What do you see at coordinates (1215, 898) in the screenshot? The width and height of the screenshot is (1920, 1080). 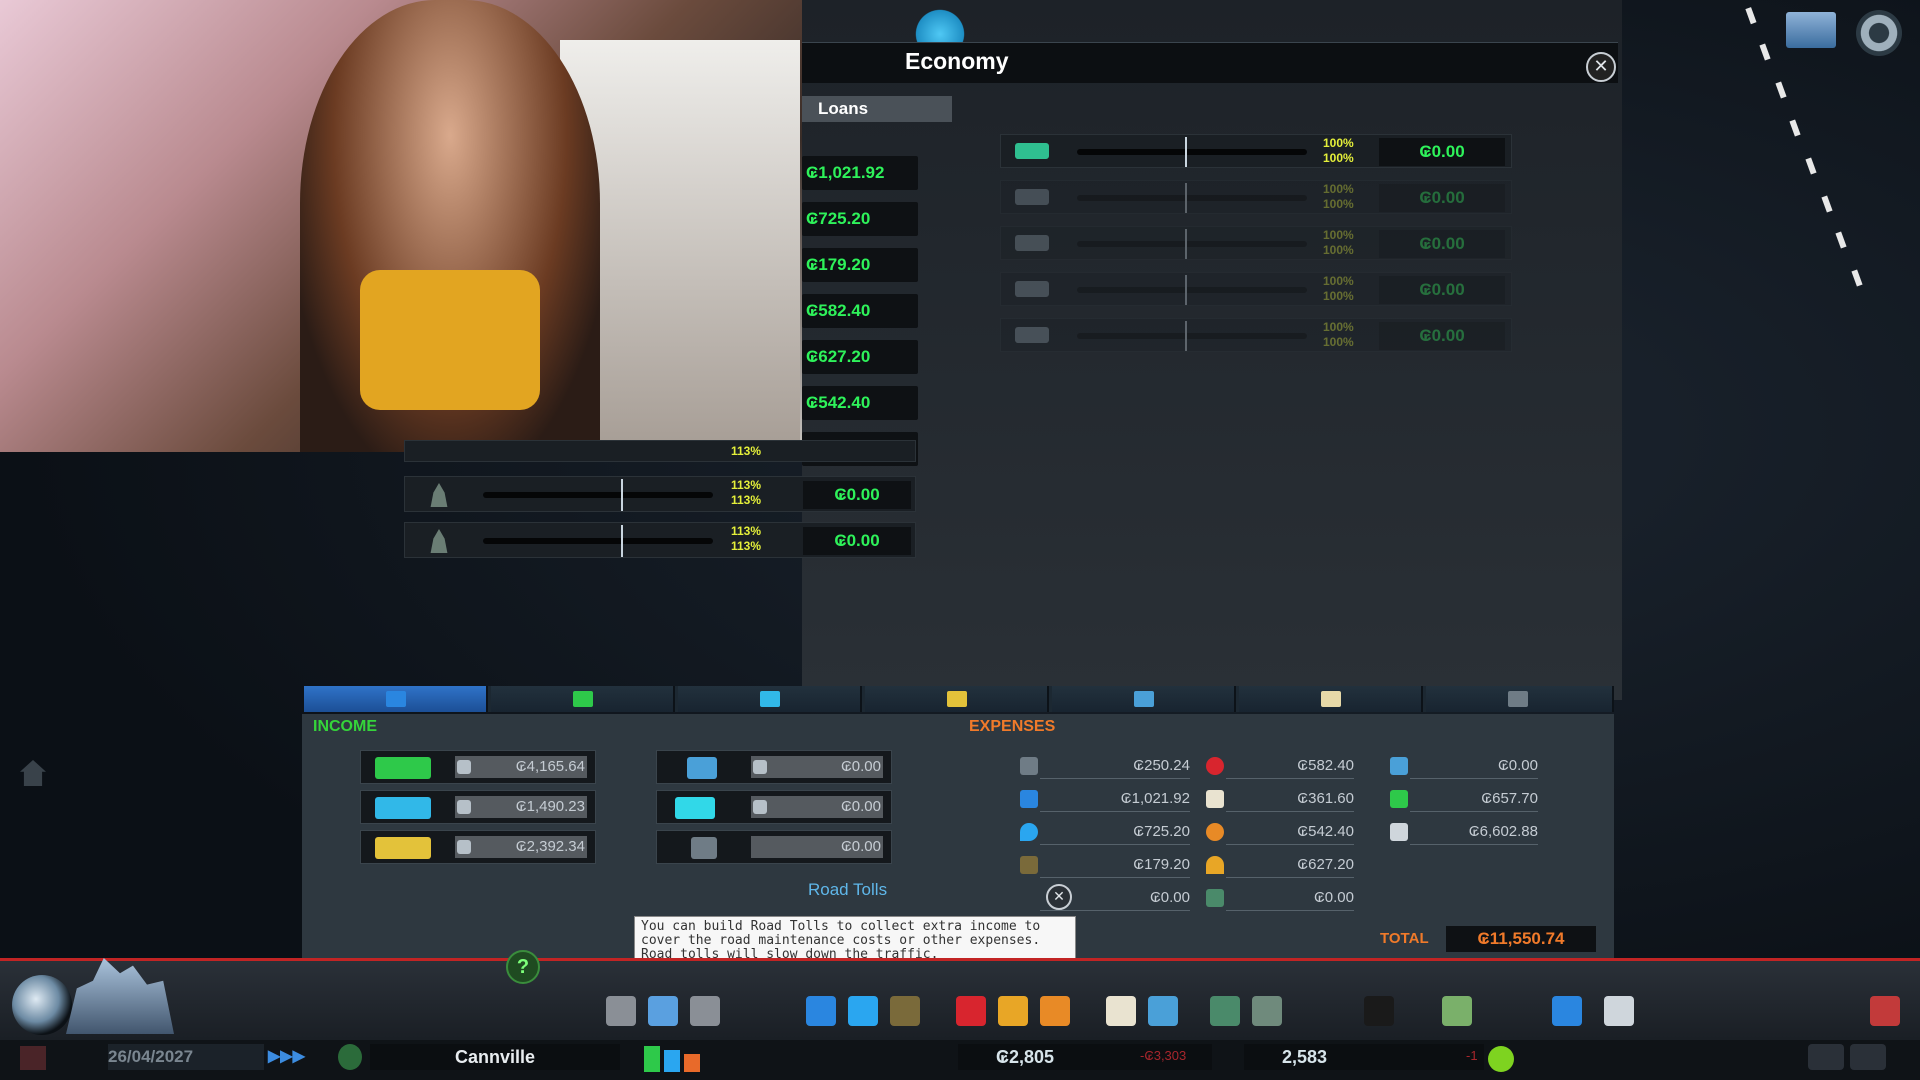 I see `parks-icon` at bounding box center [1215, 898].